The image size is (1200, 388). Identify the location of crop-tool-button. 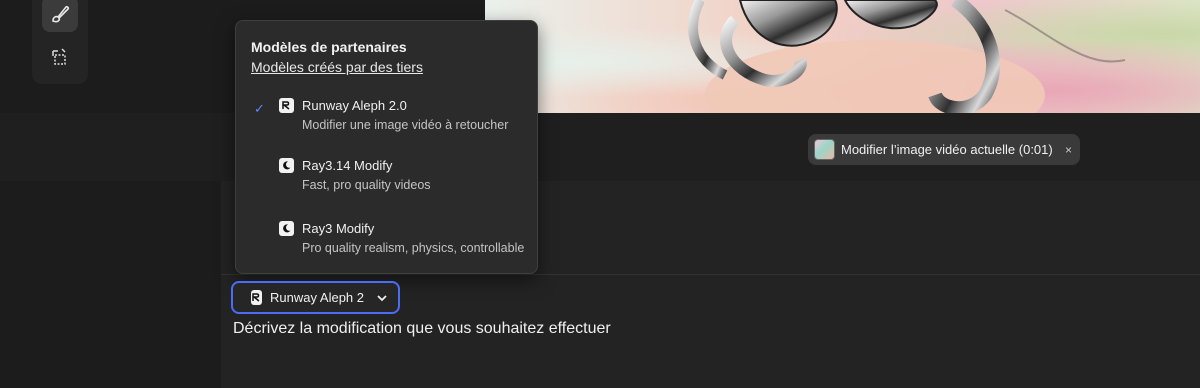
(60, 58).